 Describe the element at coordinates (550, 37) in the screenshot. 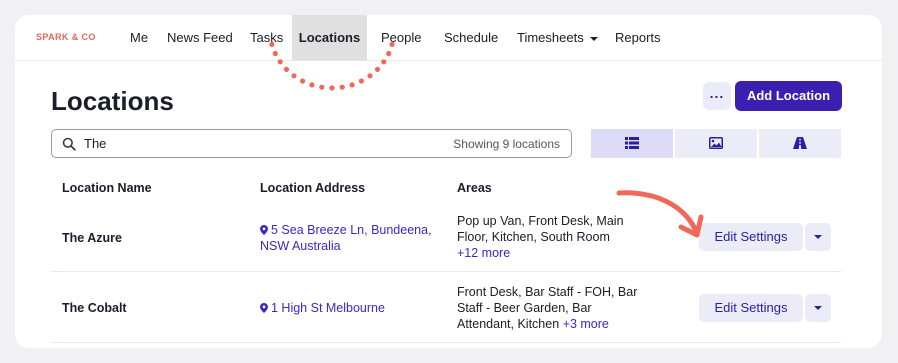

I see `nav-item-timesheets-label: Timesheets` at that location.